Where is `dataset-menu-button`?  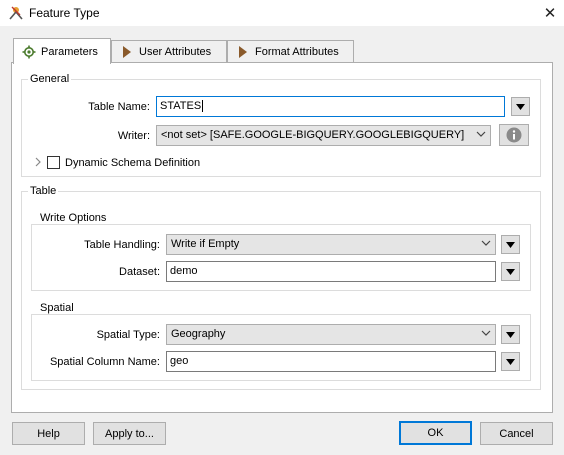 dataset-menu-button is located at coordinates (510, 271).